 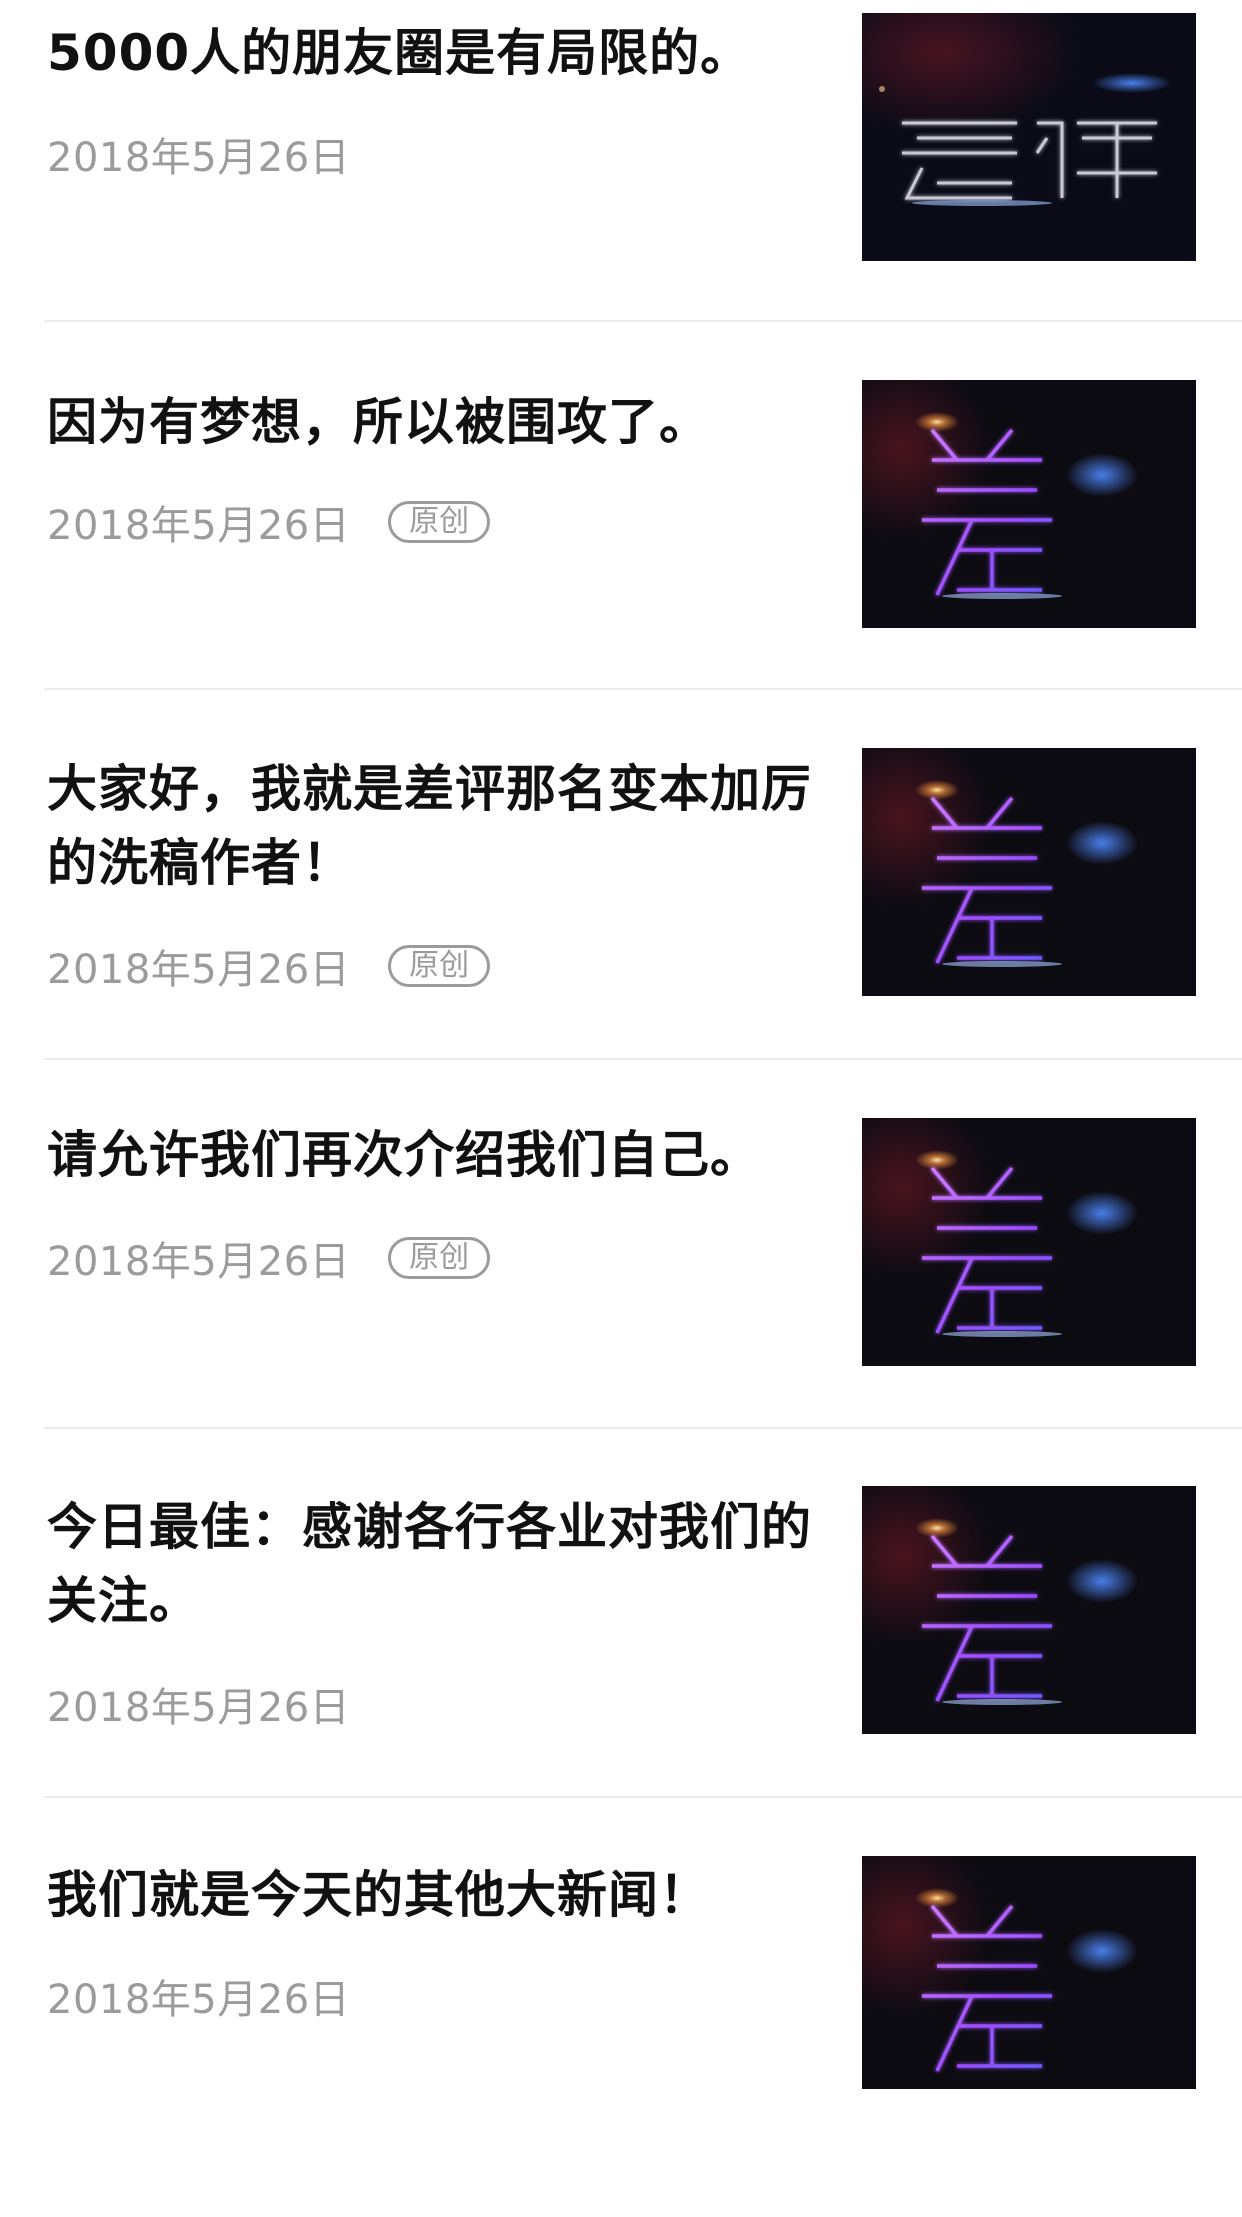 I want to click on article-title: 请允许我们再次介绍我们自己。, so click(x=437, y=1155).